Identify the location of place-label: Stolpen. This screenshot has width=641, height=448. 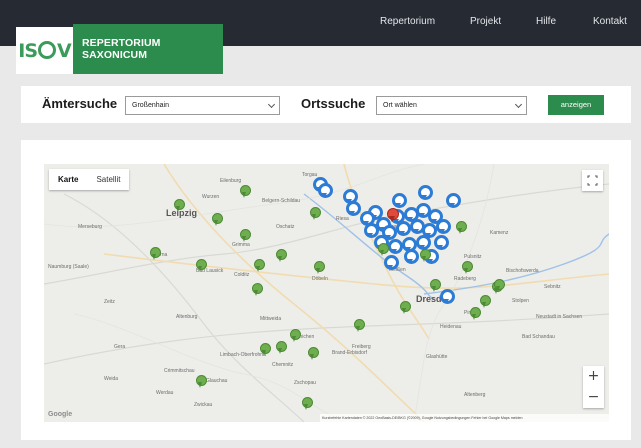
(520, 301).